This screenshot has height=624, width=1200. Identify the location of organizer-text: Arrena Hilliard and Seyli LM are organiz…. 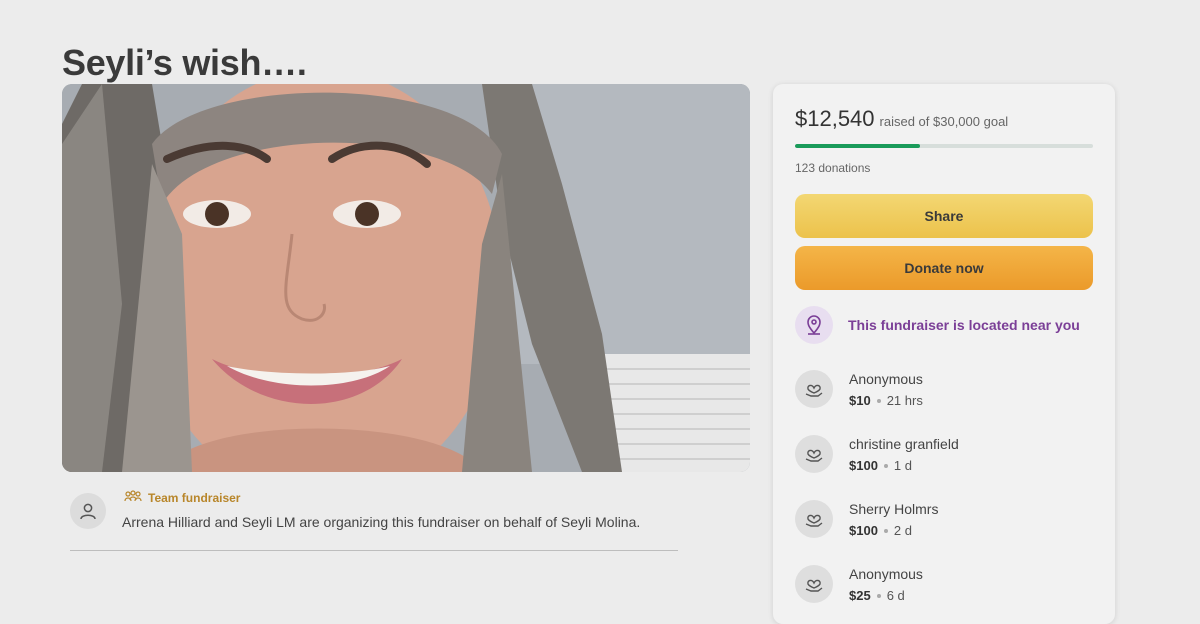
(381, 522).